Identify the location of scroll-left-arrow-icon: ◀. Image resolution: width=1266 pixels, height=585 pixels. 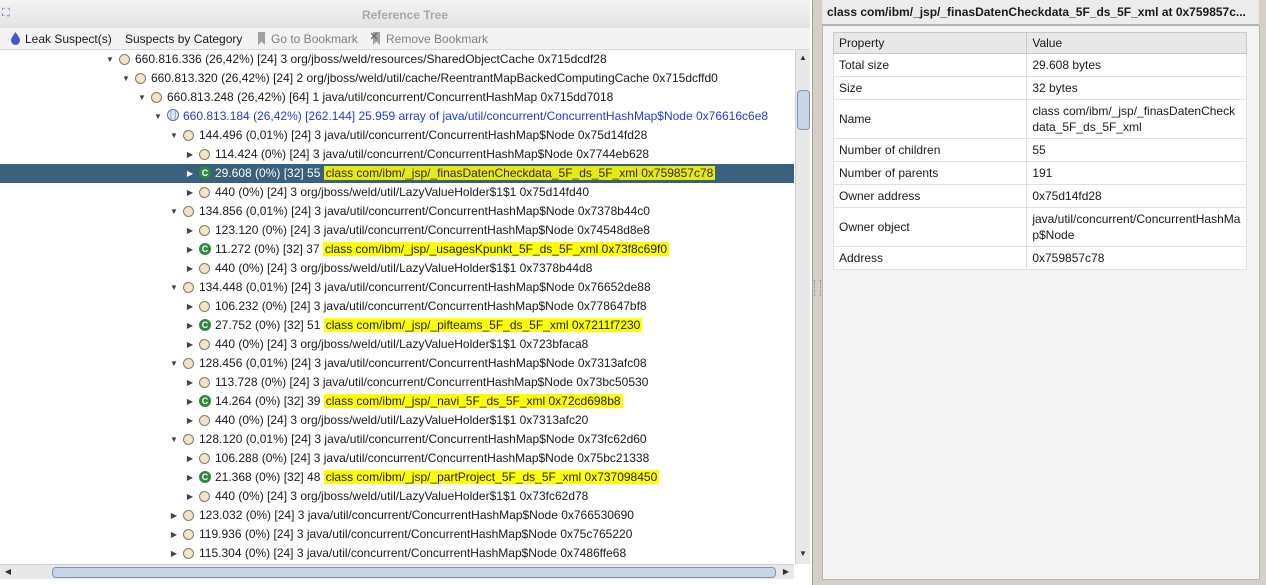
(8, 572).